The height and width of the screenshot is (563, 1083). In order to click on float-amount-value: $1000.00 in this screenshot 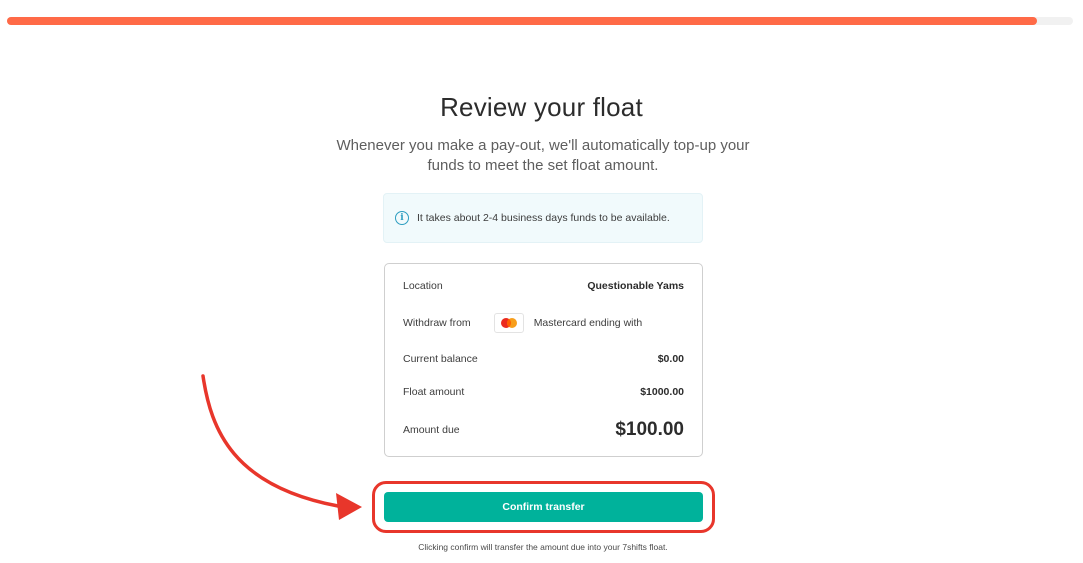, I will do `click(662, 392)`.